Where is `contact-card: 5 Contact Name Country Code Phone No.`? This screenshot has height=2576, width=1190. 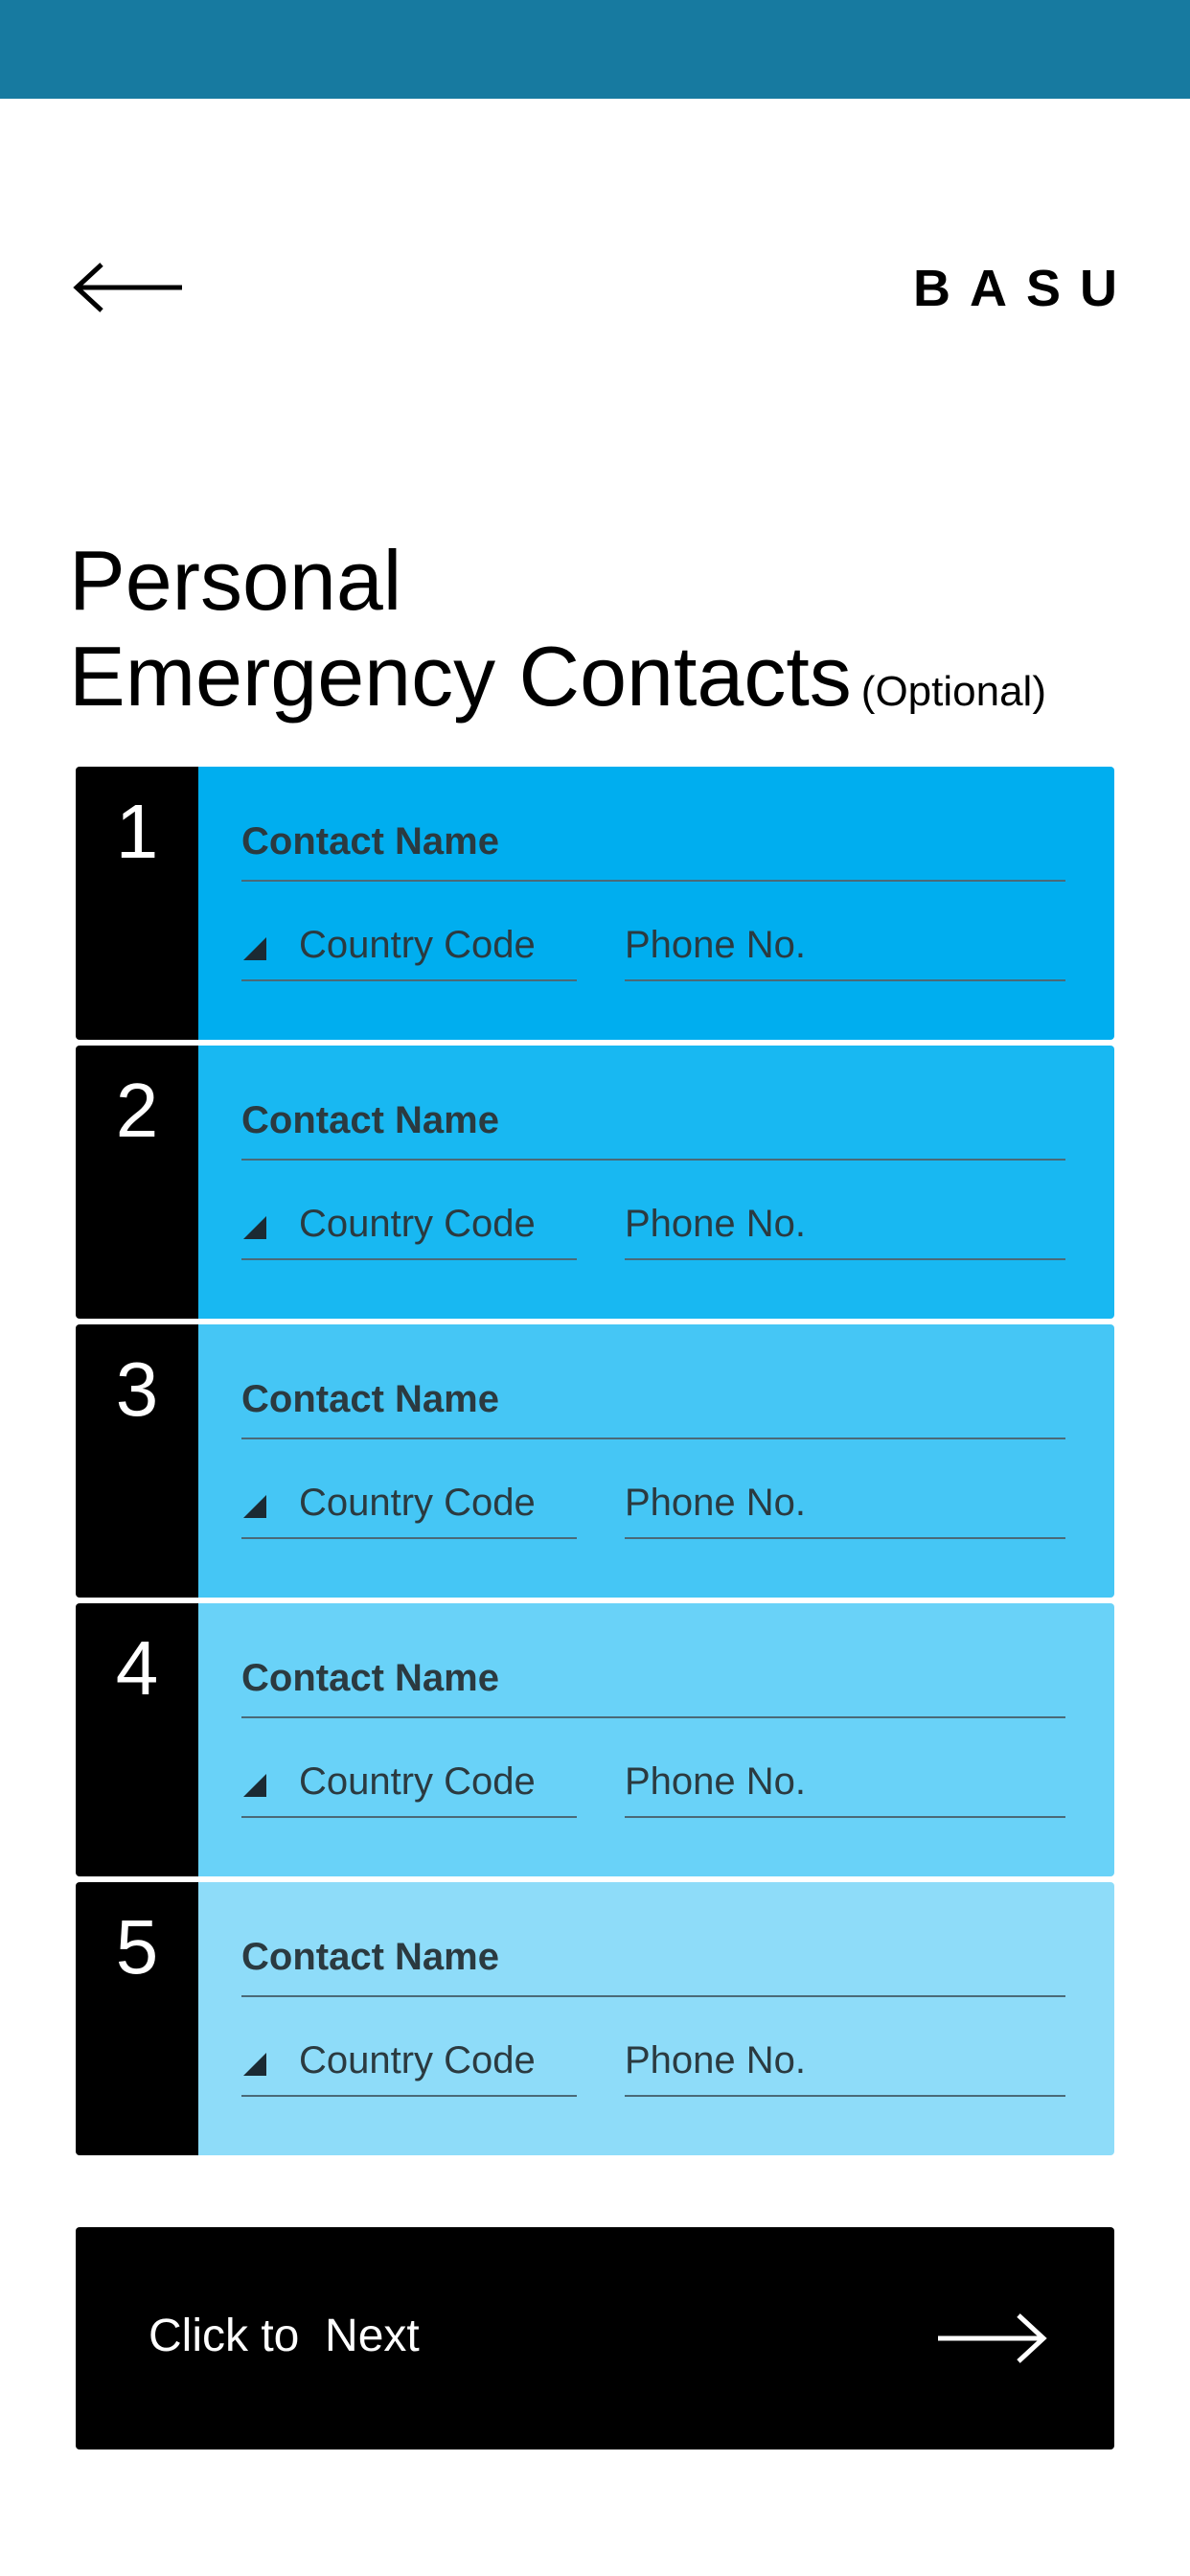 contact-card: 5 Contact Name Country Code Phone No. is located at coordinates (595, 2019).